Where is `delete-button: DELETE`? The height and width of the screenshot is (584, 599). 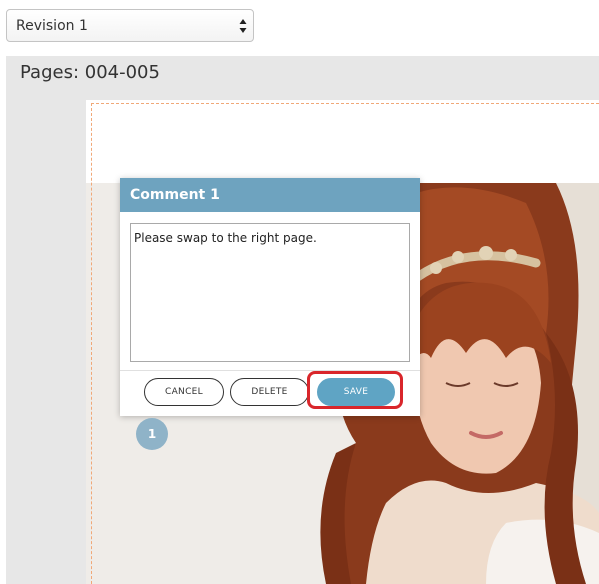
delete-button: DELETE is located at coordinates (269, 392).